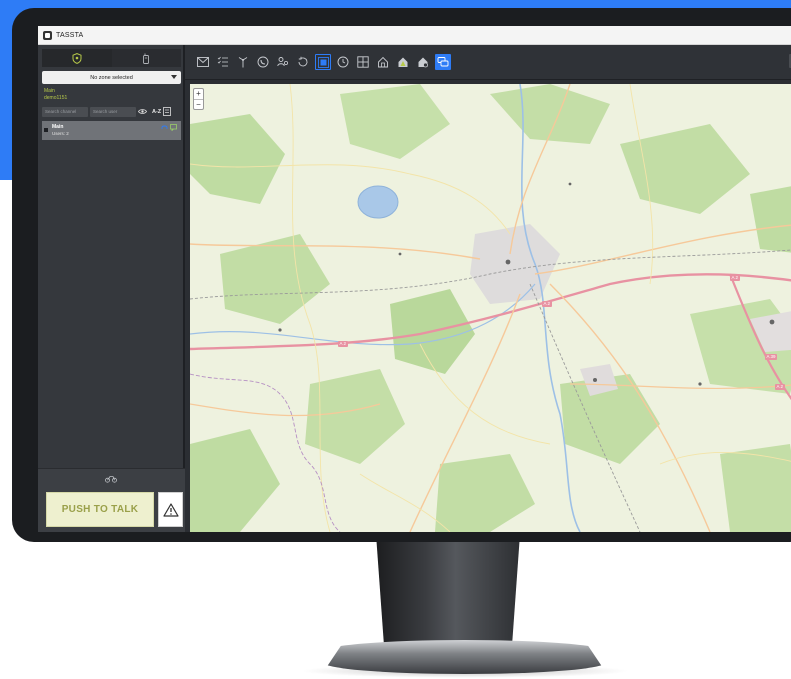  I want to click on search-row: Search channel Search user A-Z, so click(111, 111).